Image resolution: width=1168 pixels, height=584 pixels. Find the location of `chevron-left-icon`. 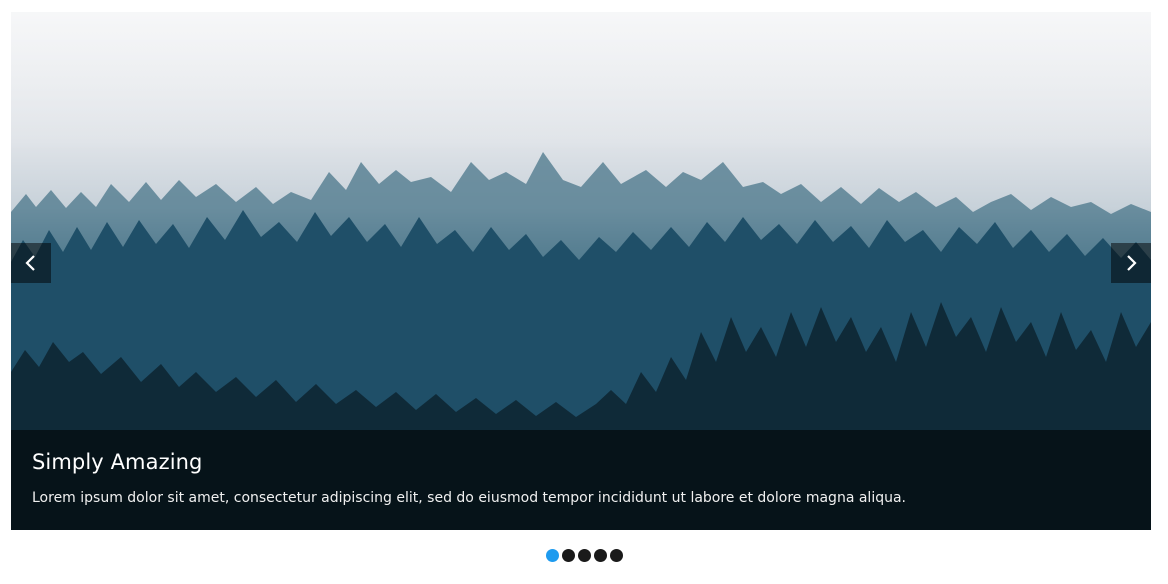

chevron-left-icon is located at coordinates (30, 263).